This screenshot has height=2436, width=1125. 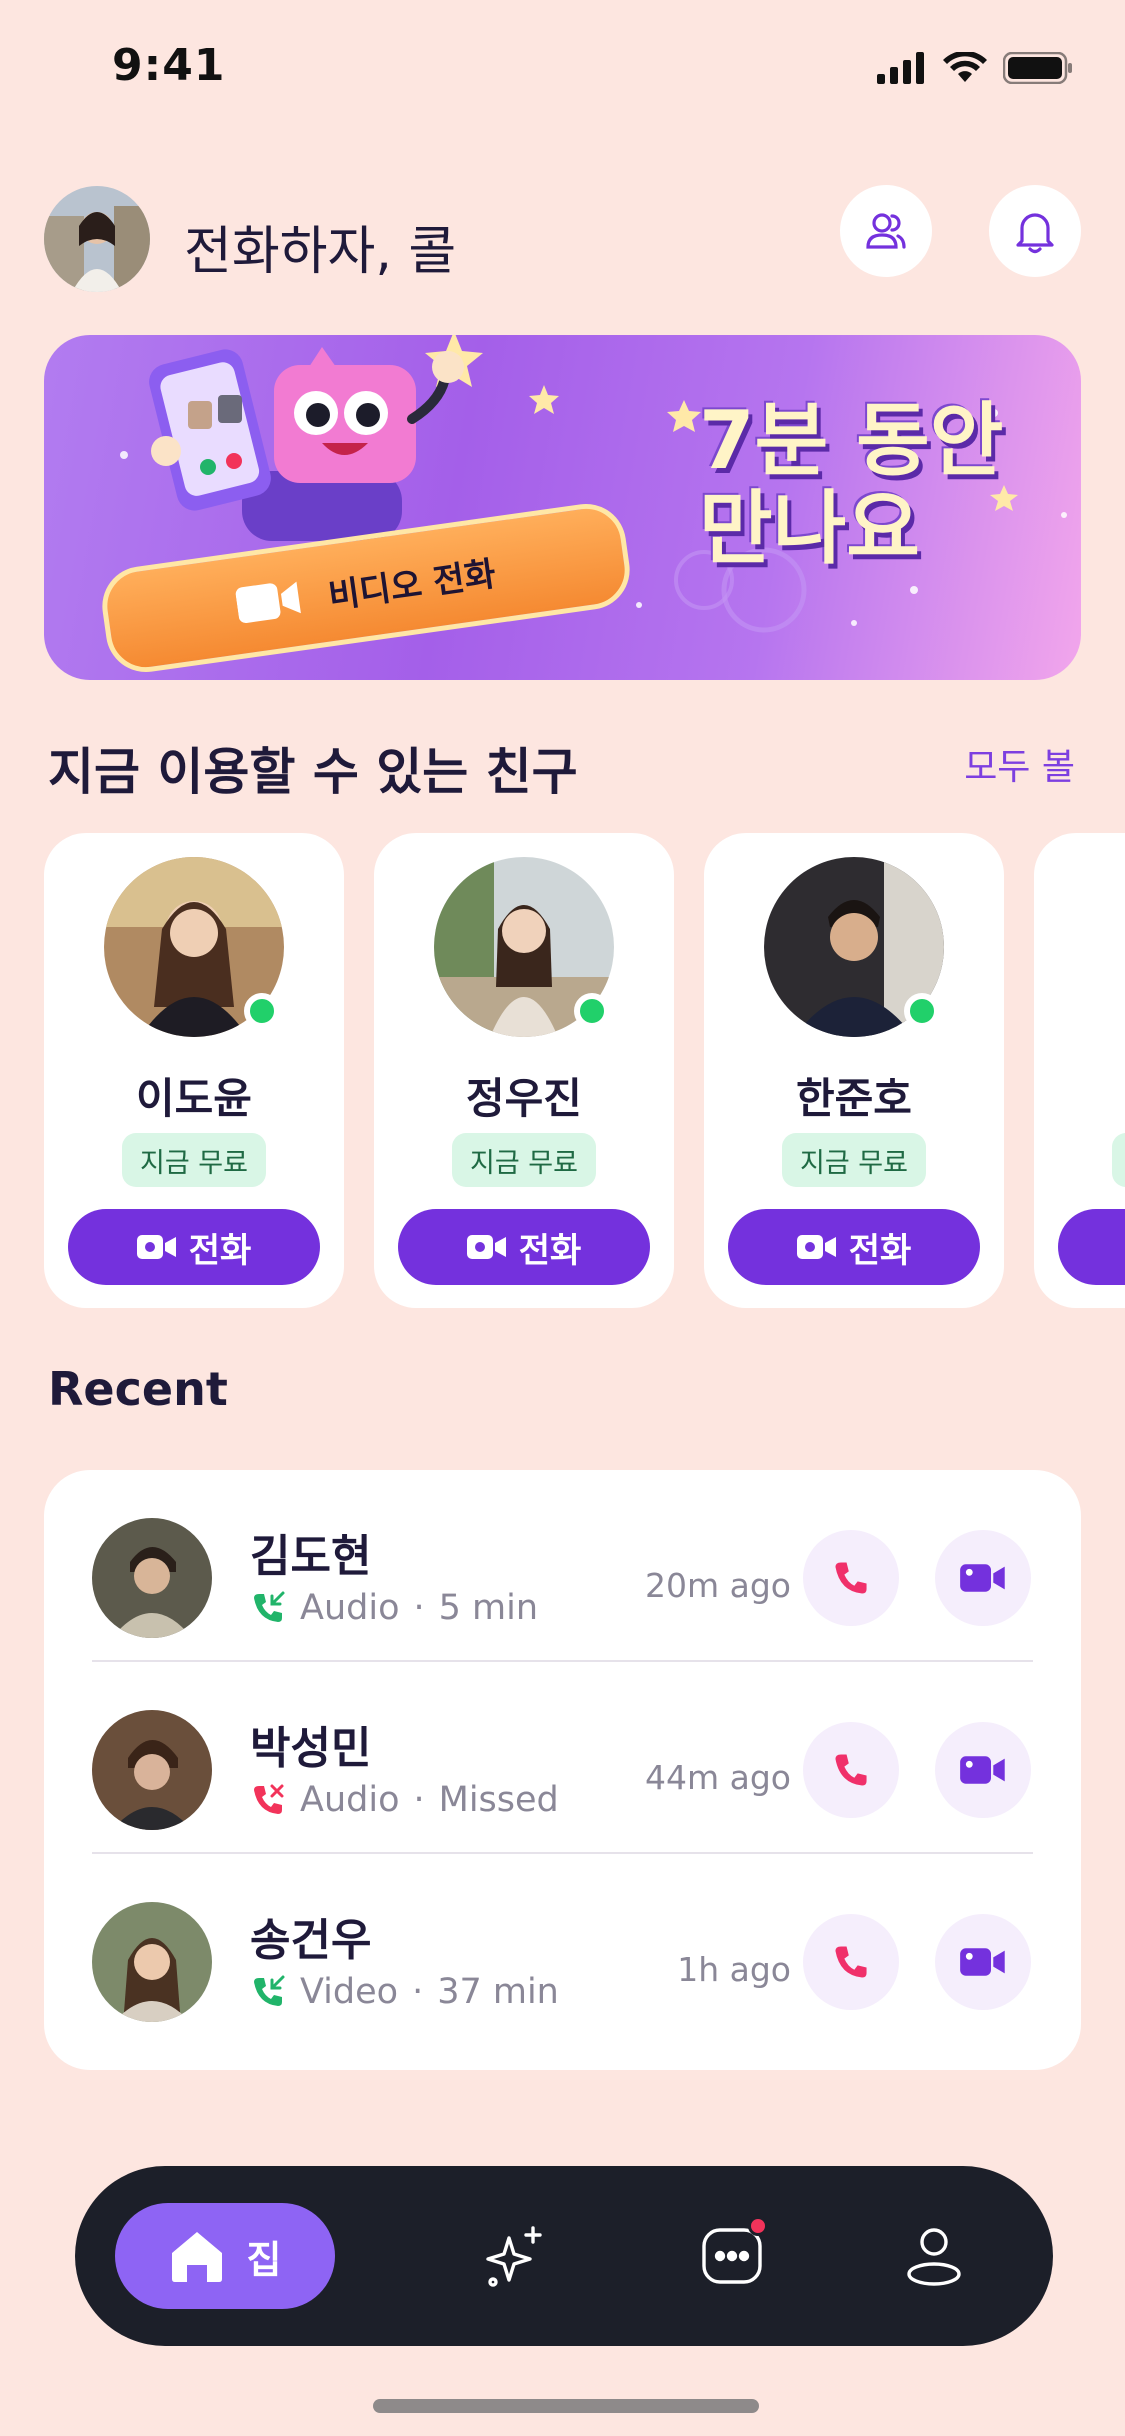 I want to click on tab-profile, so click(x=934, y=2256).